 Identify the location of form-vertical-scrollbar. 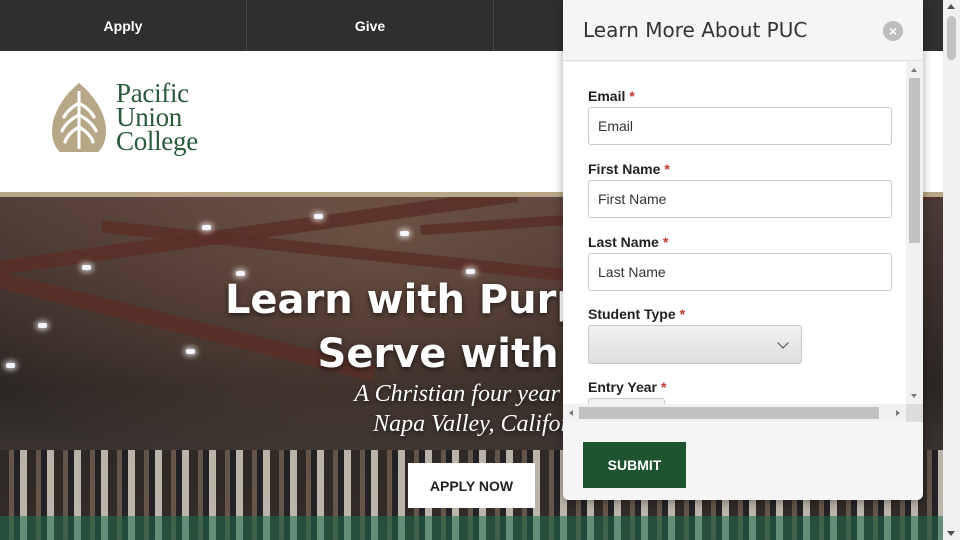
(914, 233).